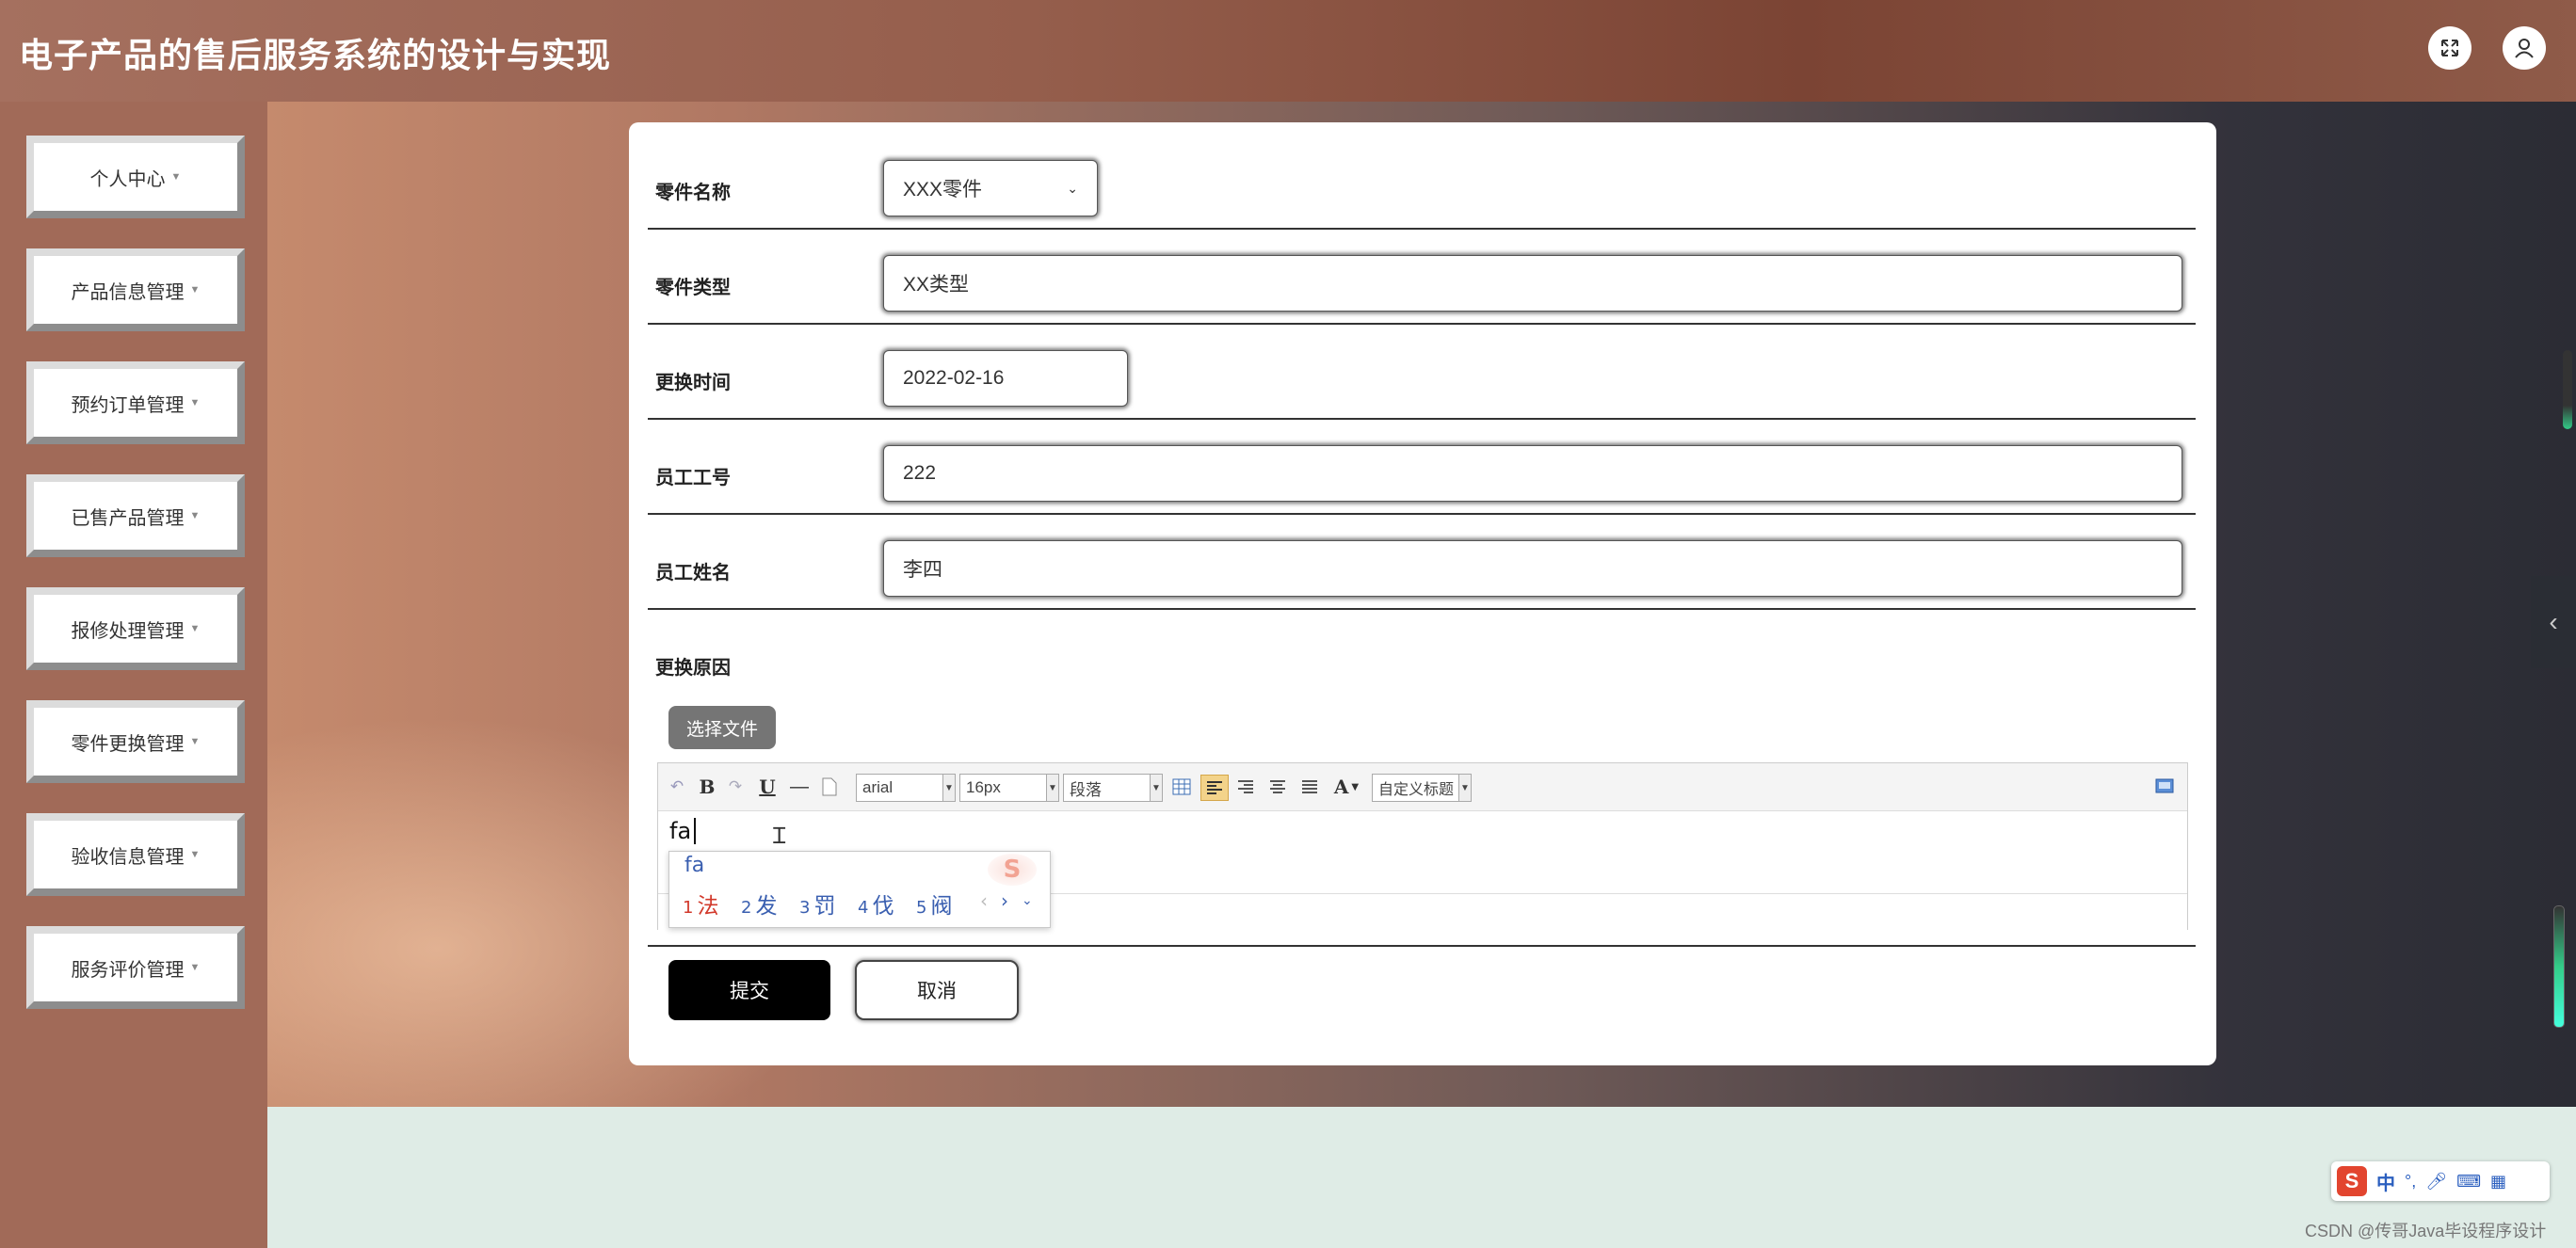 This screenshot has width=2576, height=1248. What do you see at coordinates (693, 383) in the screenshot?
I see `replace-time-label: 更换时间` at bounding box center [693, 383].